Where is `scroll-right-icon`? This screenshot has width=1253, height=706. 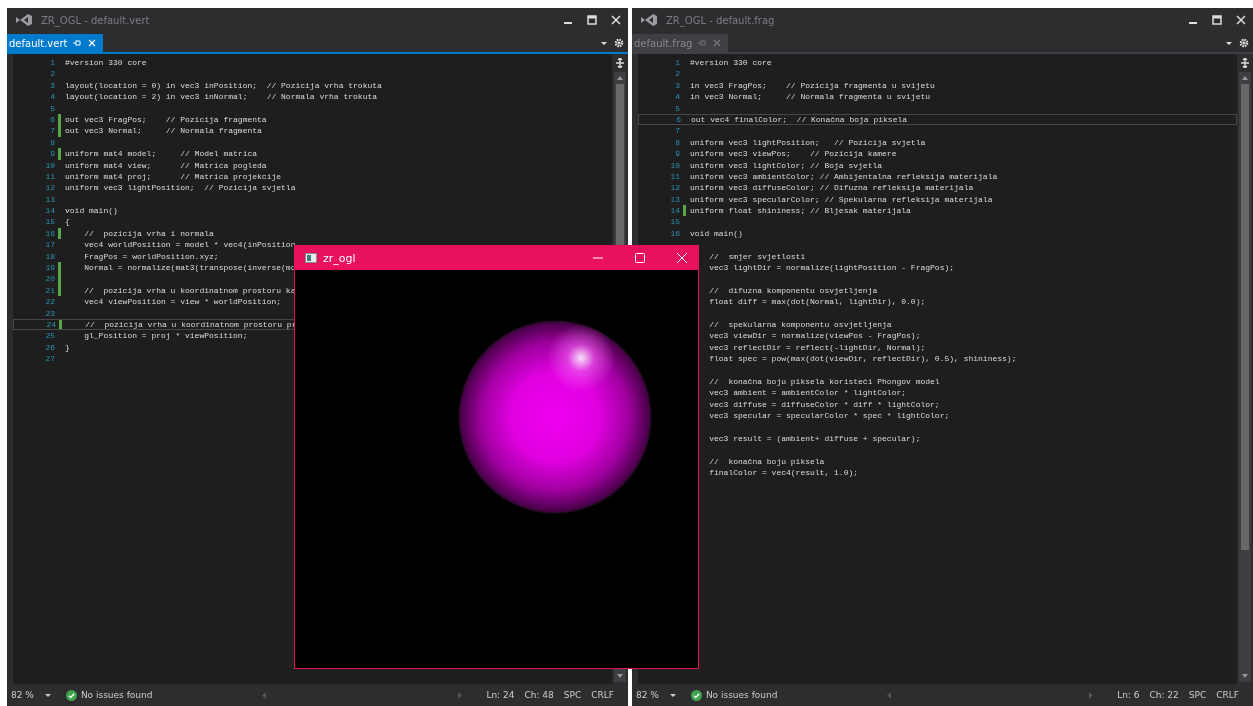 scroll-right-icon is located at coordinates (460, 695).